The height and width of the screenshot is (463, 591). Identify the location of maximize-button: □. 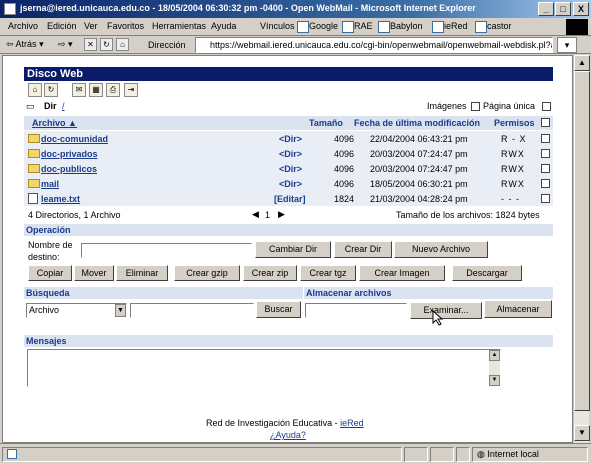
(563, 9).